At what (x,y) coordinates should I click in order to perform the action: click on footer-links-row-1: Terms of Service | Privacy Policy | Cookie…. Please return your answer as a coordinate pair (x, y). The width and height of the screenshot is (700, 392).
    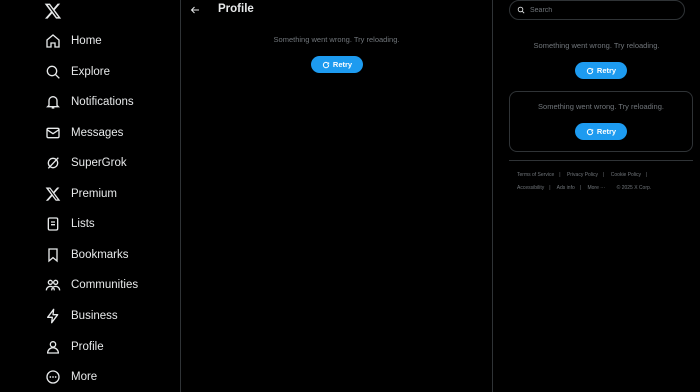
    Looking at the image, I should click on (582, 175).